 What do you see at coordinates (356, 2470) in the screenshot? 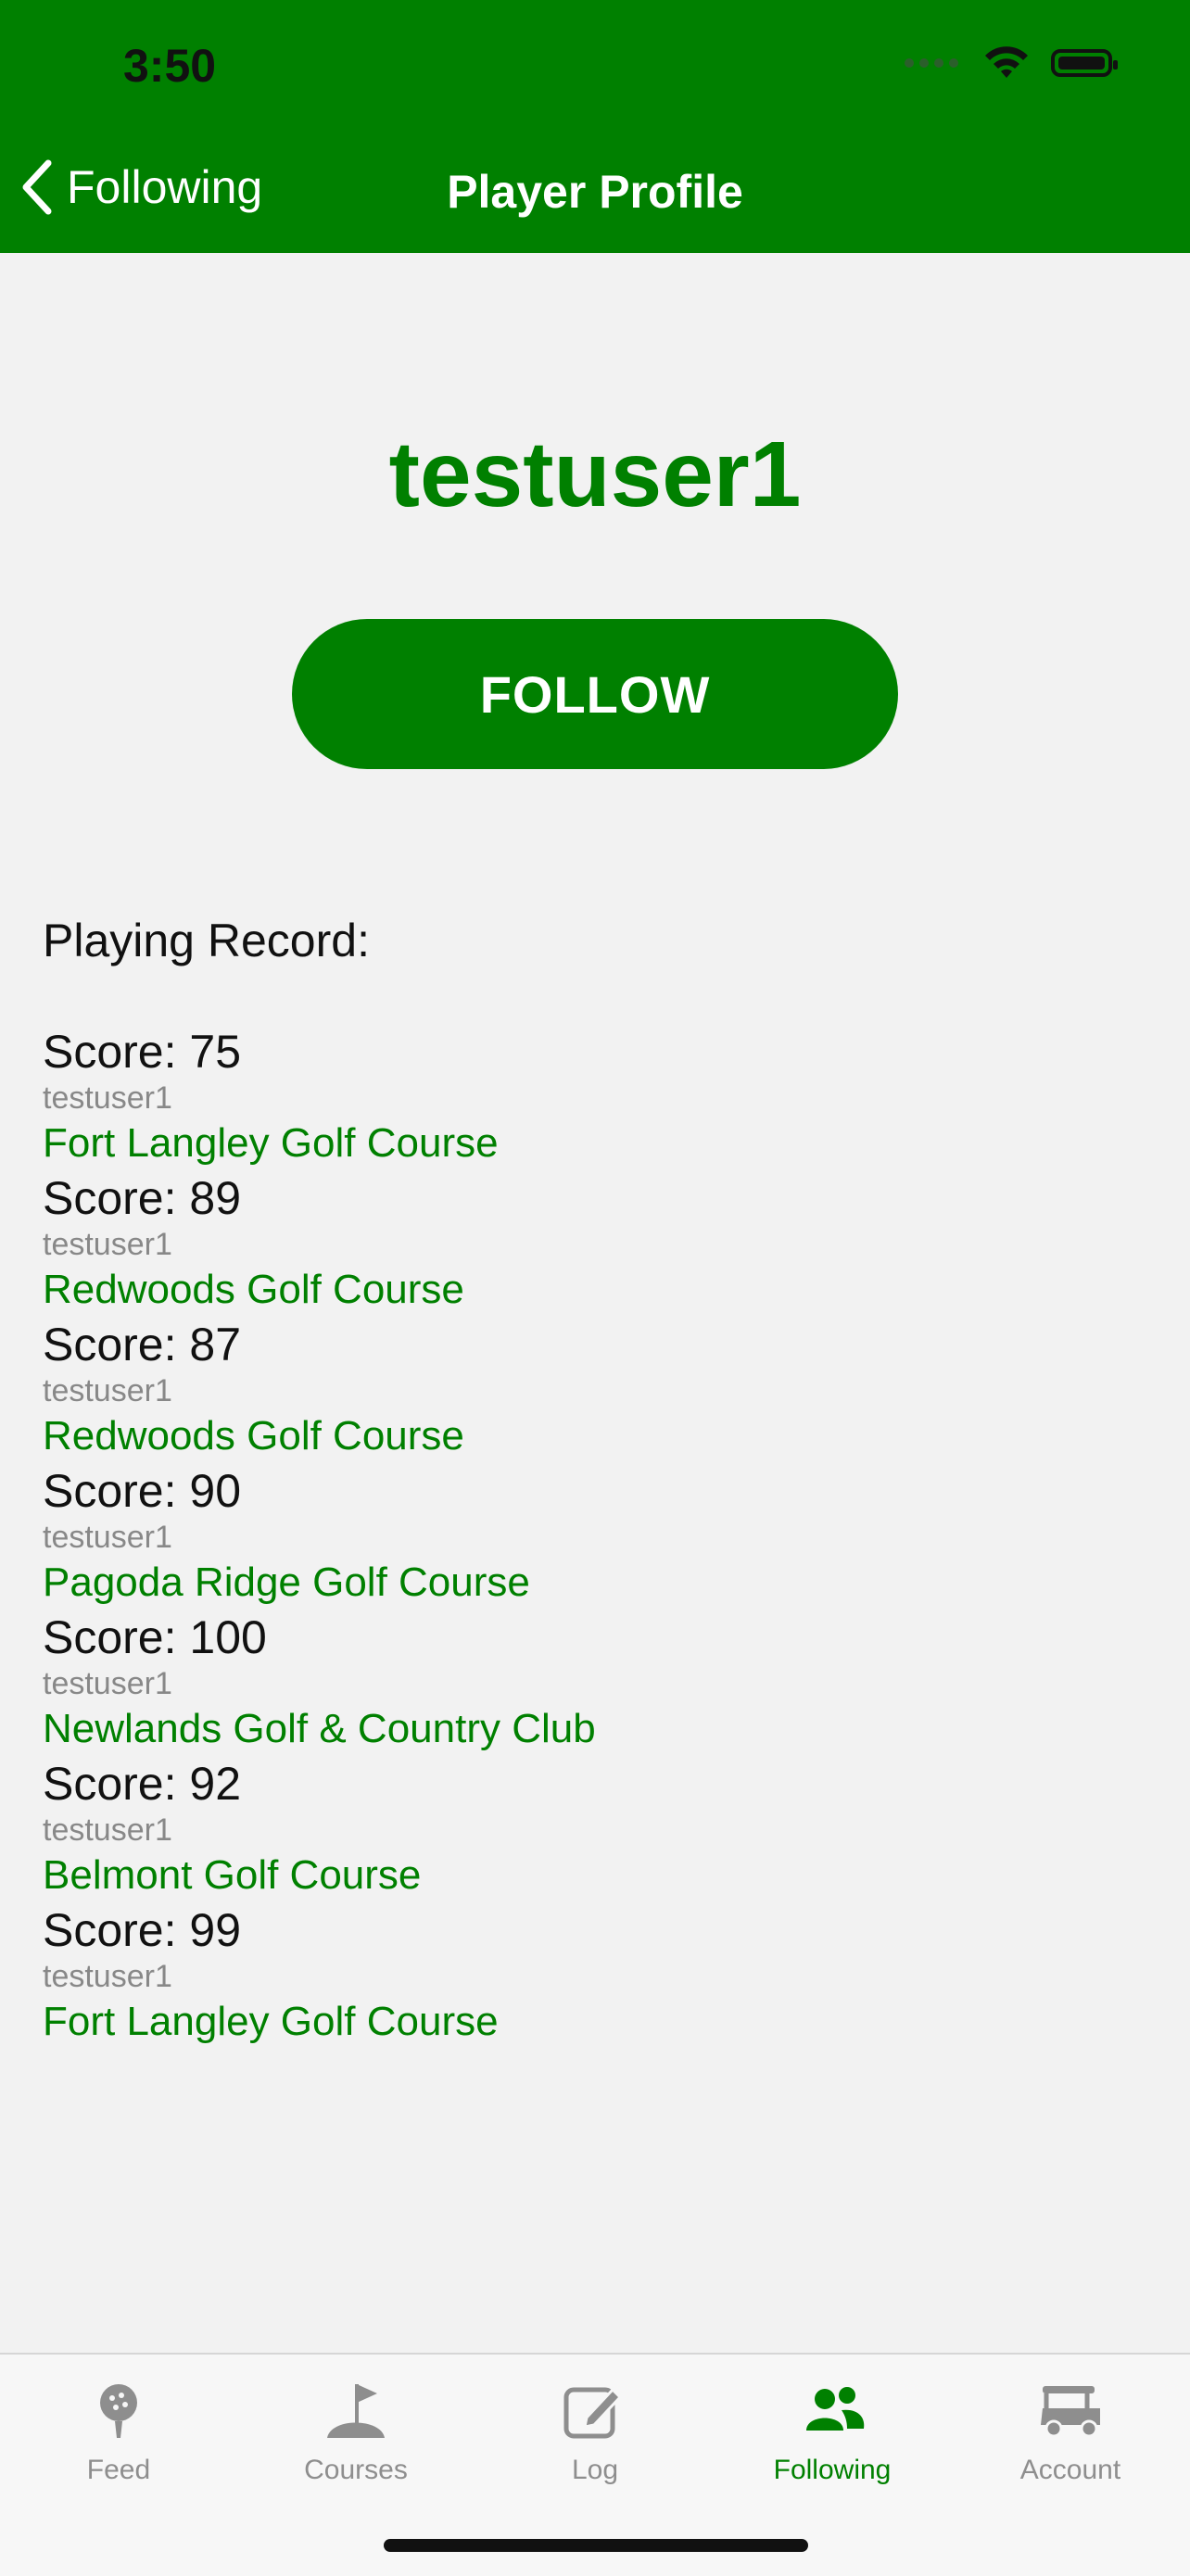
I see `tab-label: Courses` at bounding box center [356, 2470].